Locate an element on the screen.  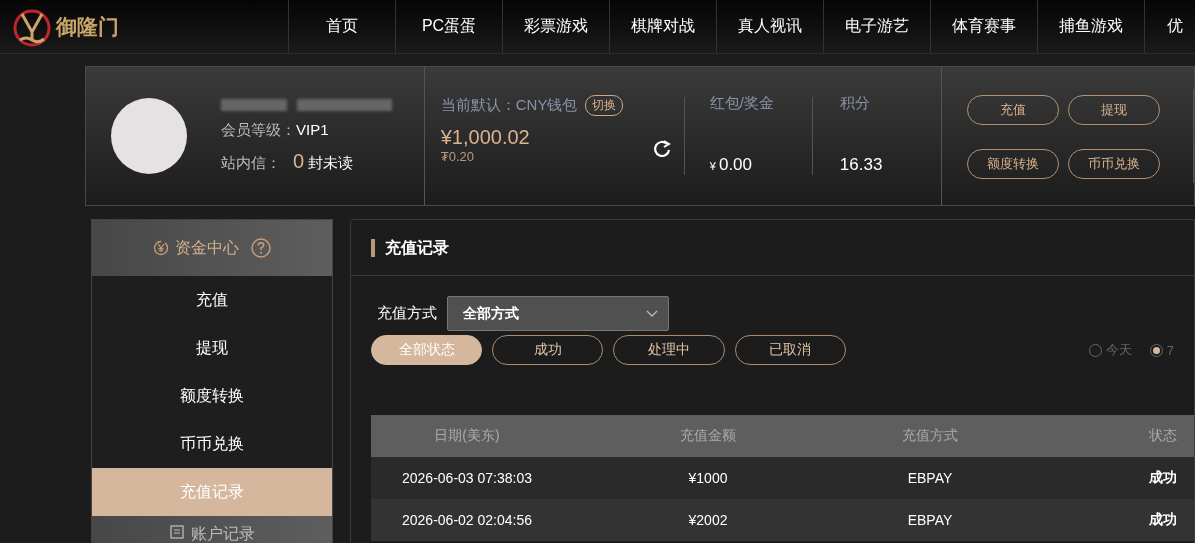
wallet-label: 当前默认：CNY钱包 is located at coordinates (509, 105).